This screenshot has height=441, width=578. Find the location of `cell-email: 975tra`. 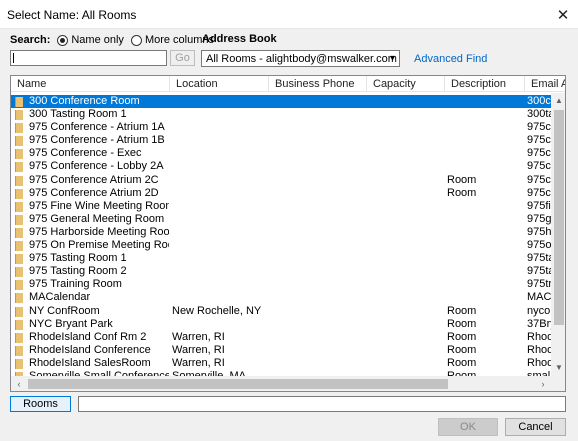

cell-email: 975tra is located at coordinates (539, 284).